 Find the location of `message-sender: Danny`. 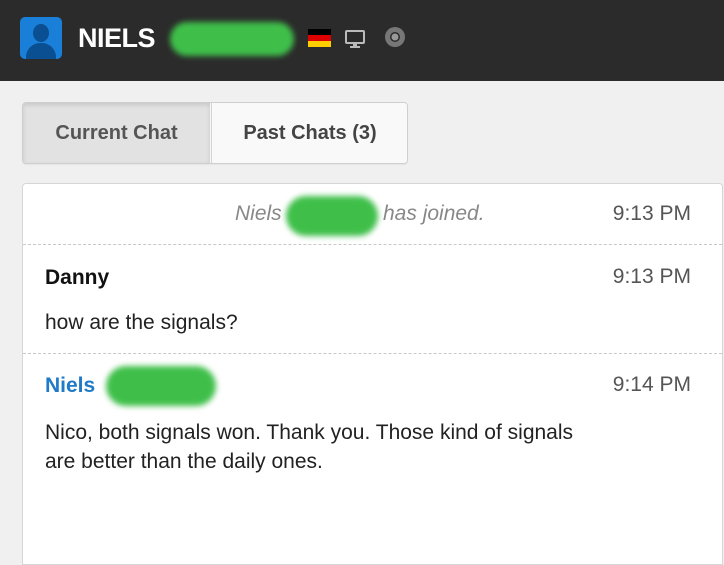

message-sender: Danny is located at coordinates (77, 277).